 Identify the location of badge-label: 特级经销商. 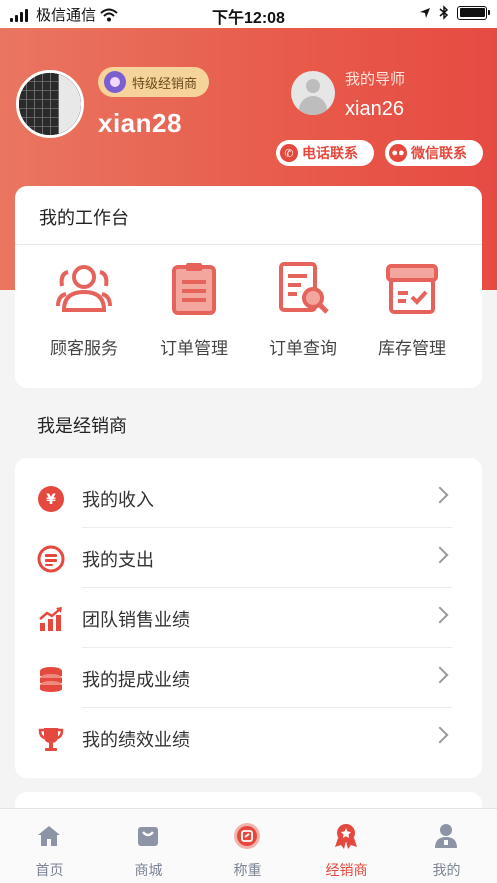
(165, 83).